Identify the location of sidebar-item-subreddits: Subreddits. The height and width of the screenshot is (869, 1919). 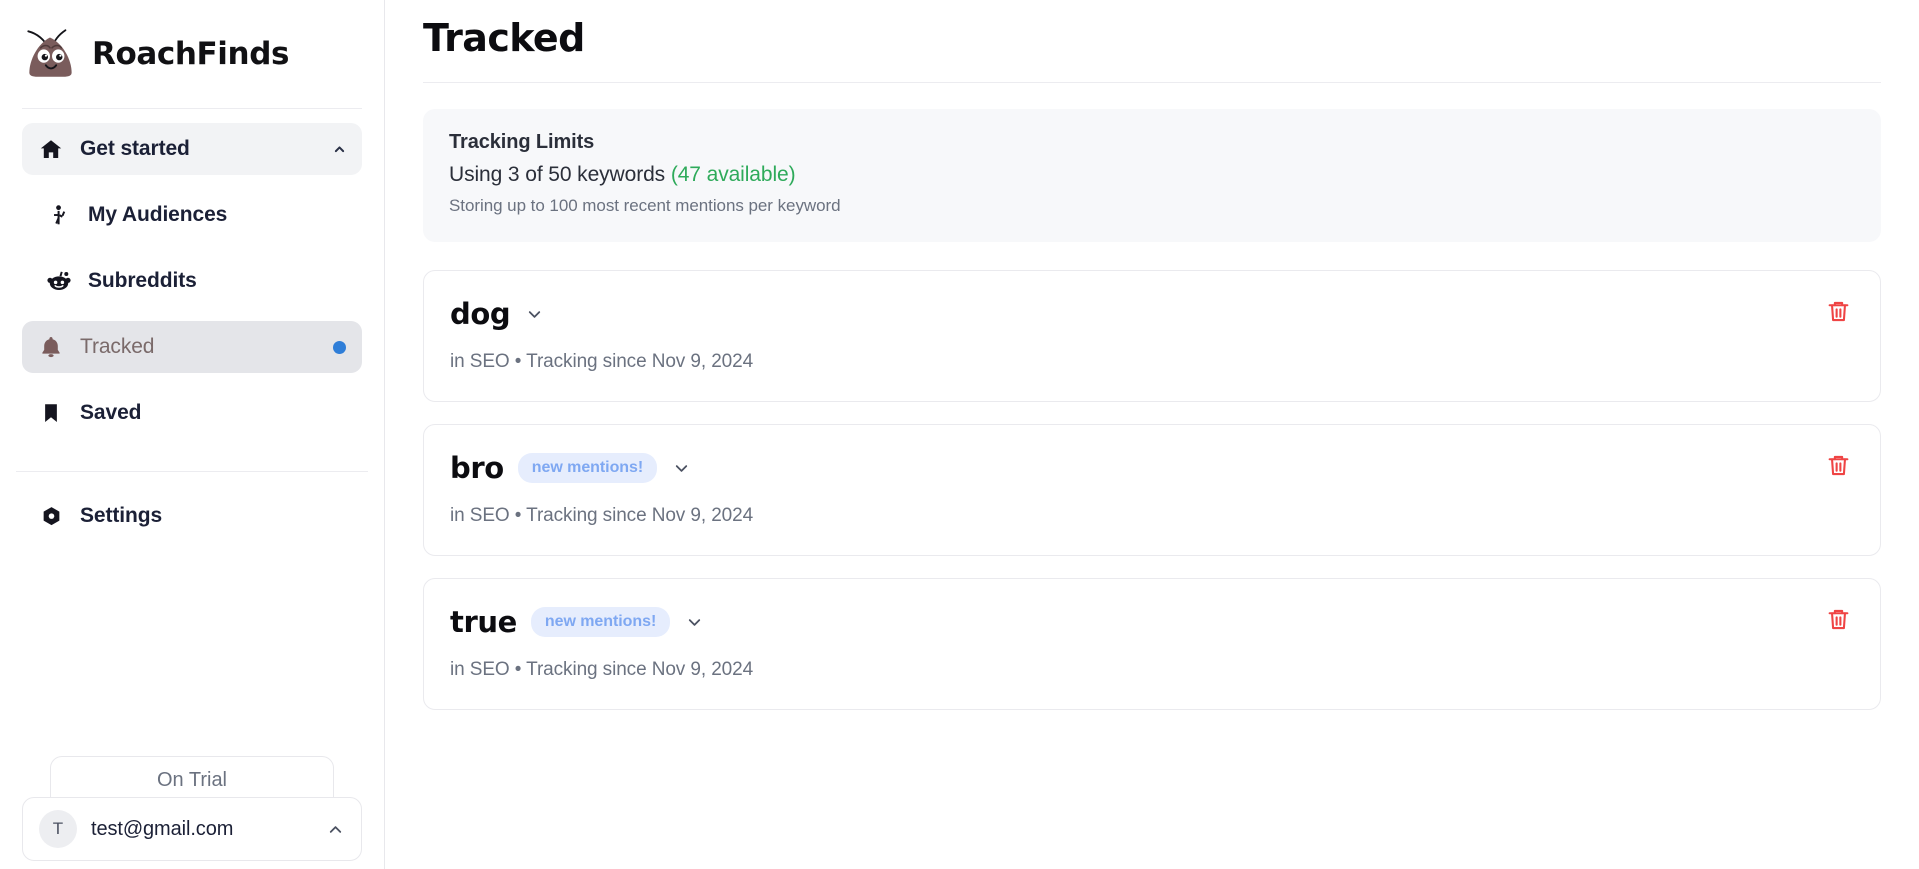
(192, 281).